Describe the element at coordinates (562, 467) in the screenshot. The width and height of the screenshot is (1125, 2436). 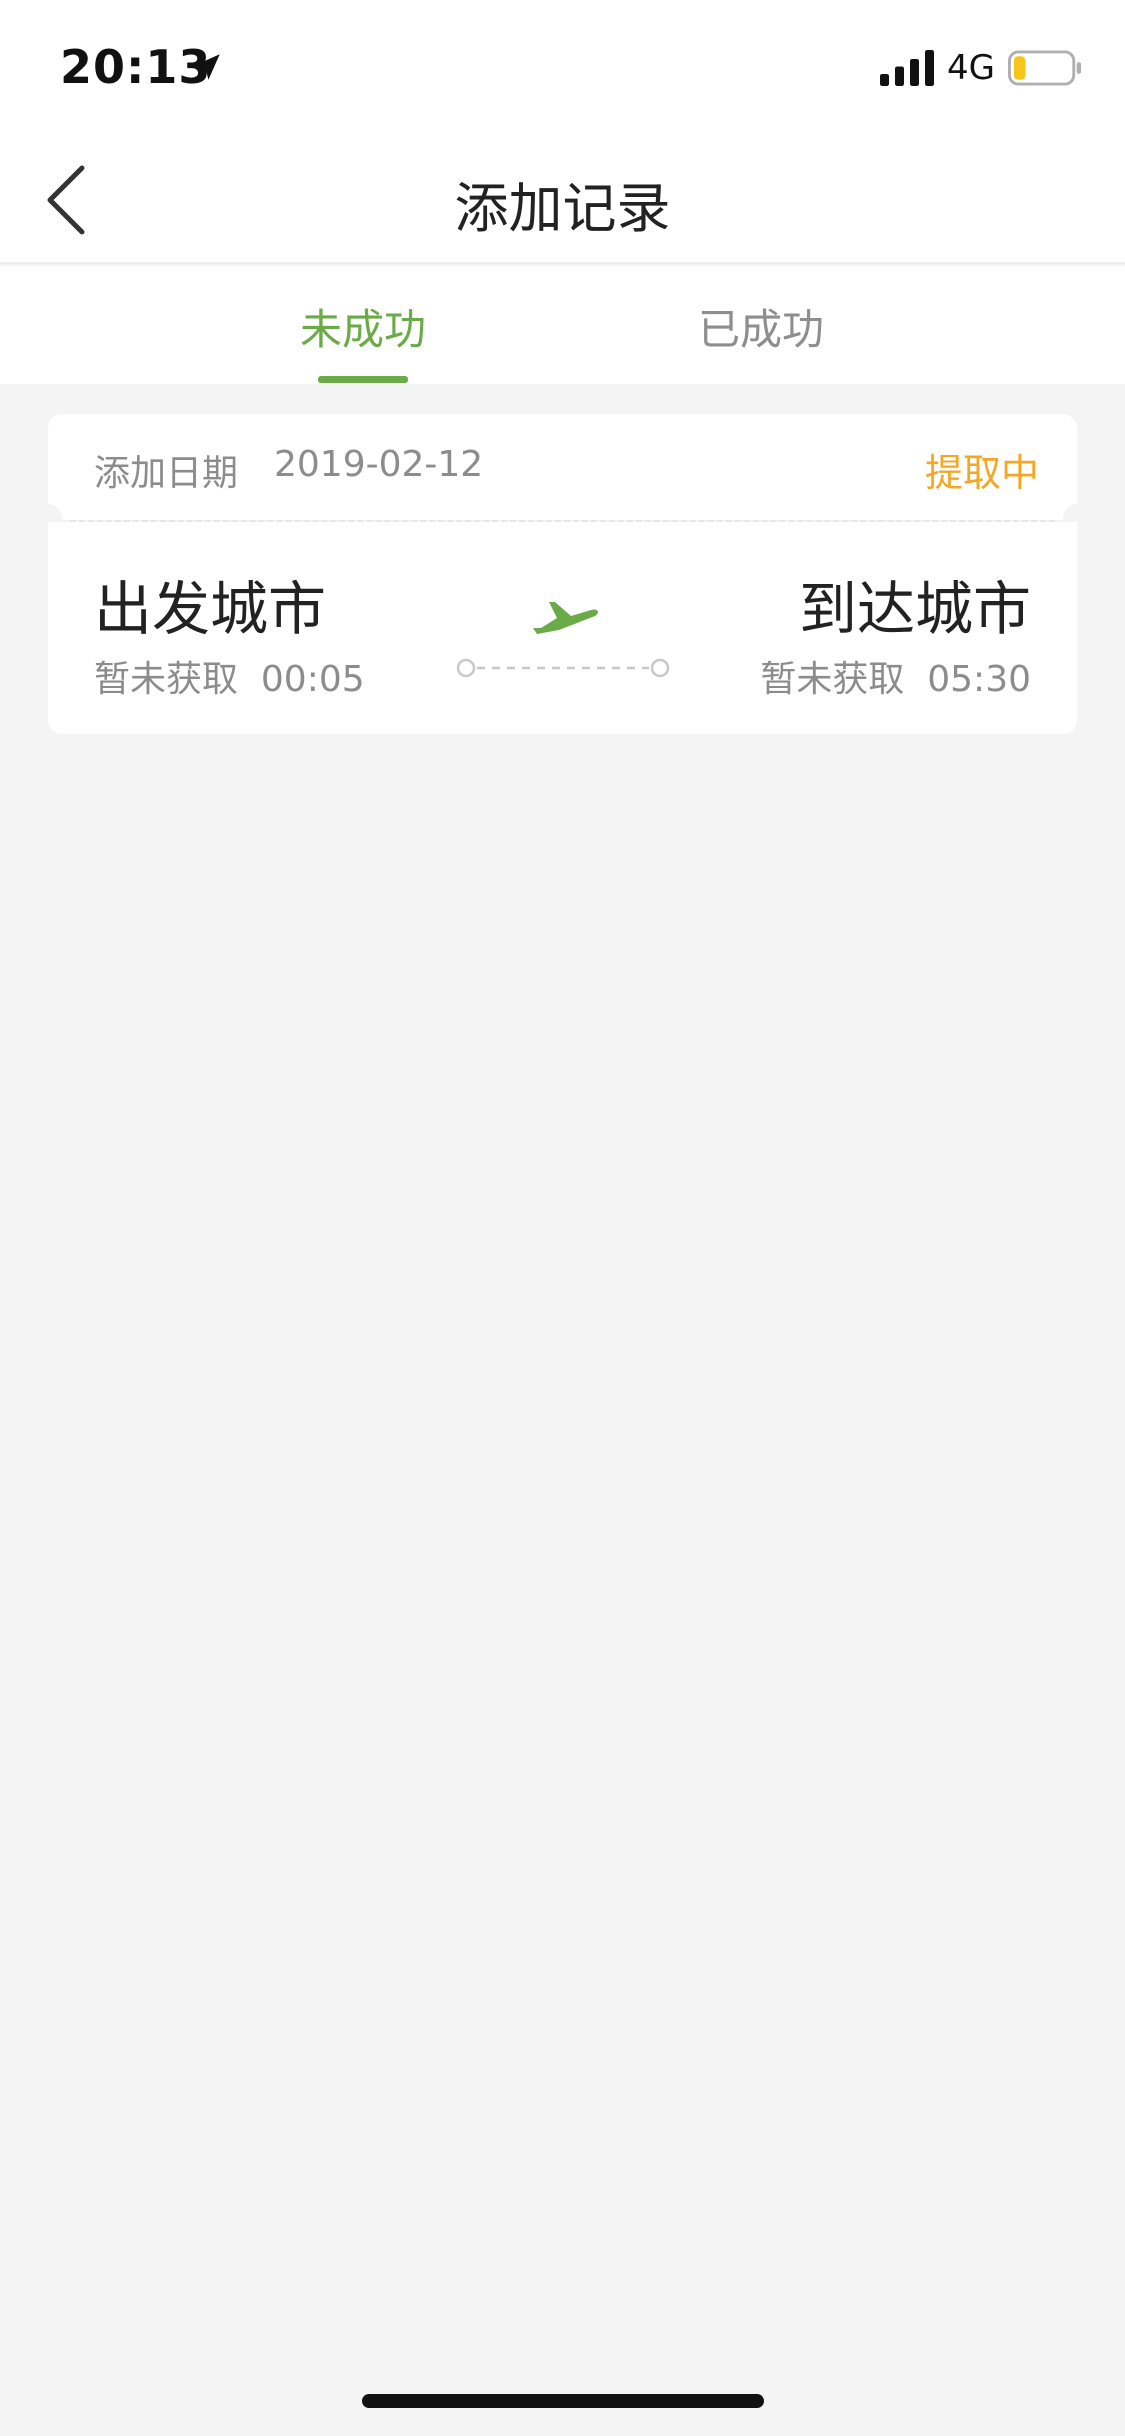
I see `record-card-header: 添加日期 2019-02-12 提取中` at that location.